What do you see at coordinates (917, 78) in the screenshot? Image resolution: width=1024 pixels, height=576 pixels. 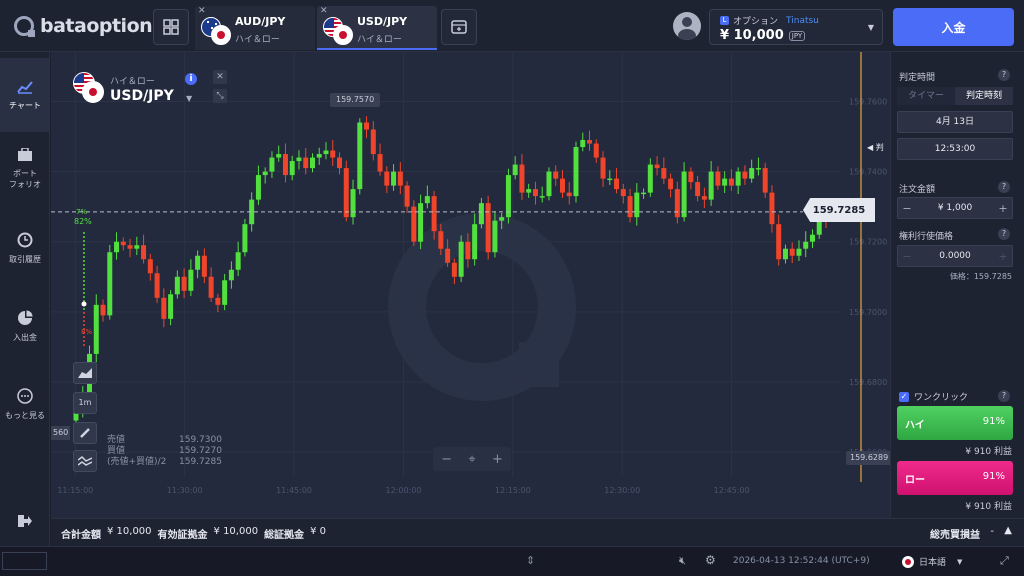 I see `expiry-title: 判定時間` at bounding box center [917, 78].